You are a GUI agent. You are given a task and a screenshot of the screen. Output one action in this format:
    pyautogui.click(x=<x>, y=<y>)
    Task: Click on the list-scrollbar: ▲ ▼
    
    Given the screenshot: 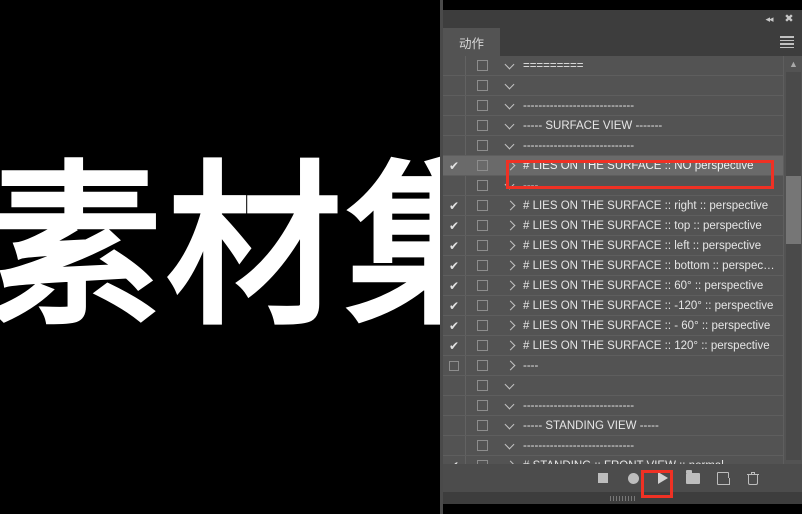 What is the action you would take?
    pyautogui.click(x=792, y=266)
    